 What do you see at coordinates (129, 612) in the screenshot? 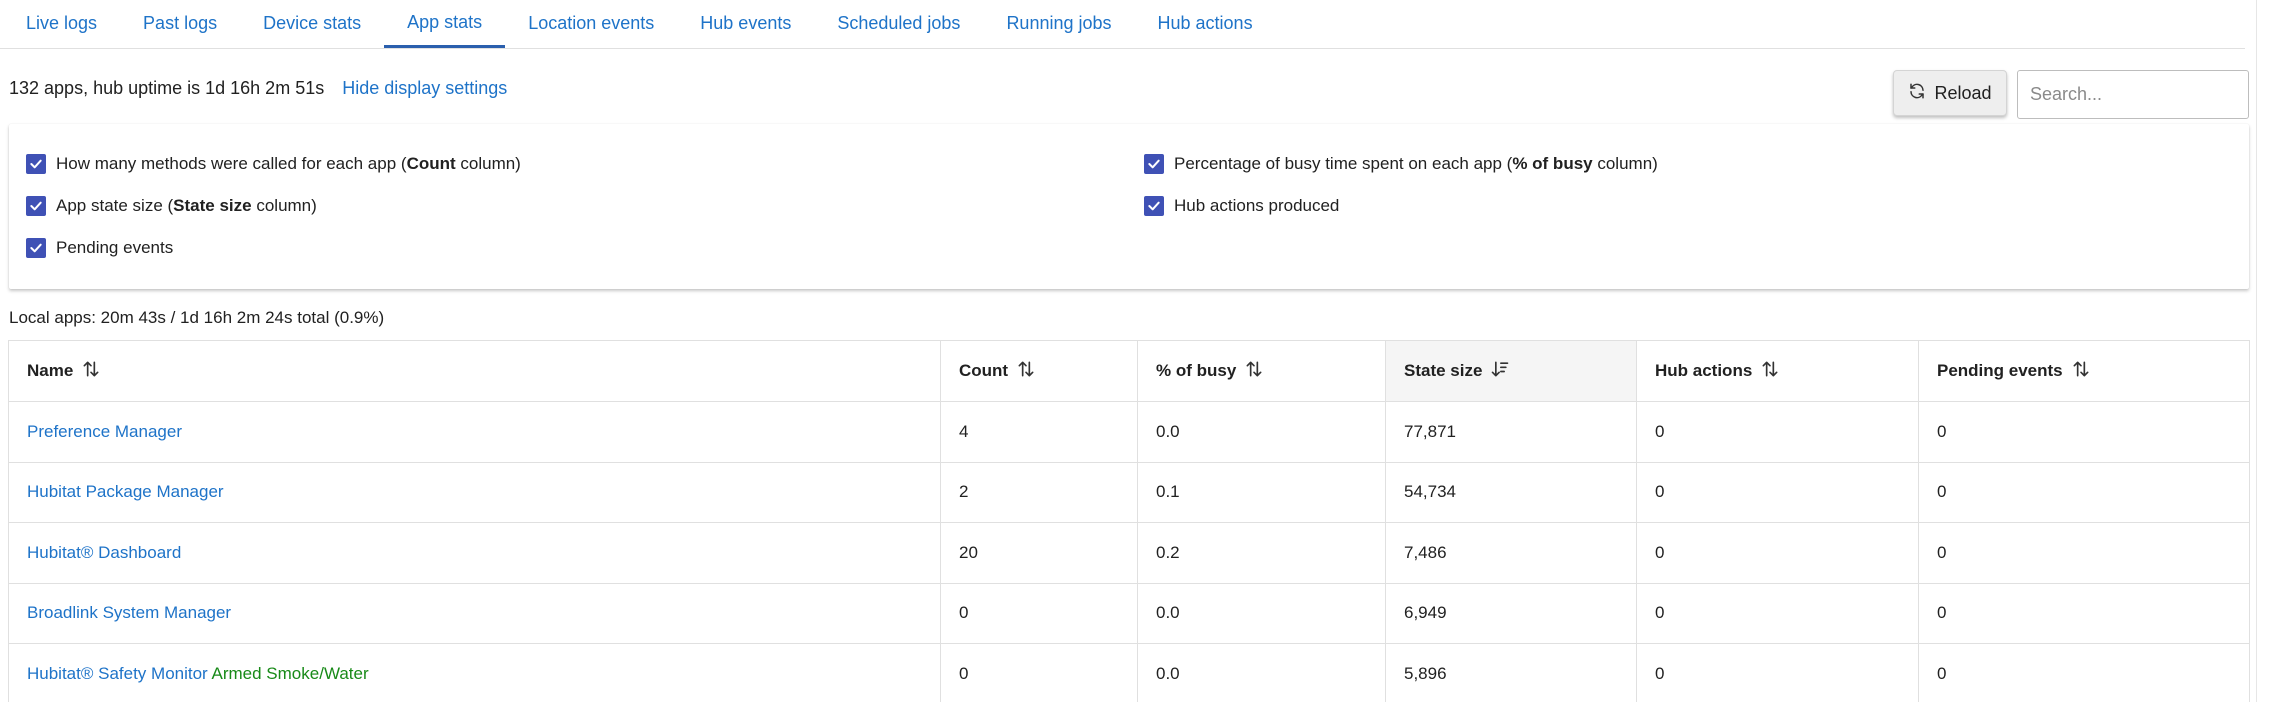
I see `app-link: Broadlink System Manager` at bounding box center [129, 612].